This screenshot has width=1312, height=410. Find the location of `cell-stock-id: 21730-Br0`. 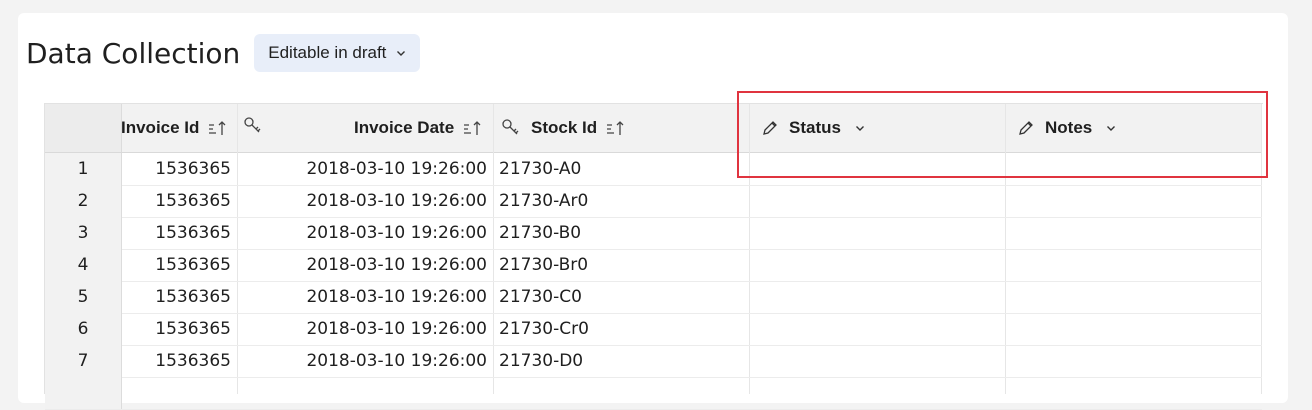

cell-stock-id: 21730-Br0 is located at coordinates (621, 265).